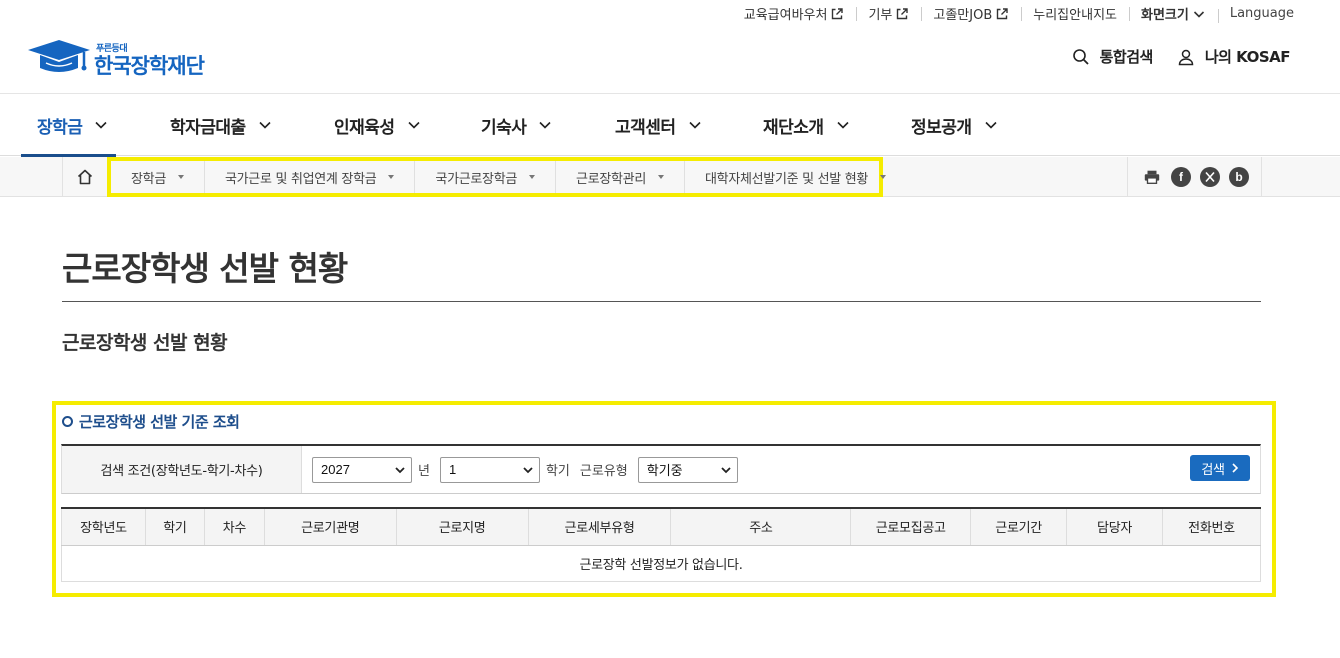  Describe the element at coordinates (67, 421) in the screenshot. I see `bullet-circle-icon` at that location.